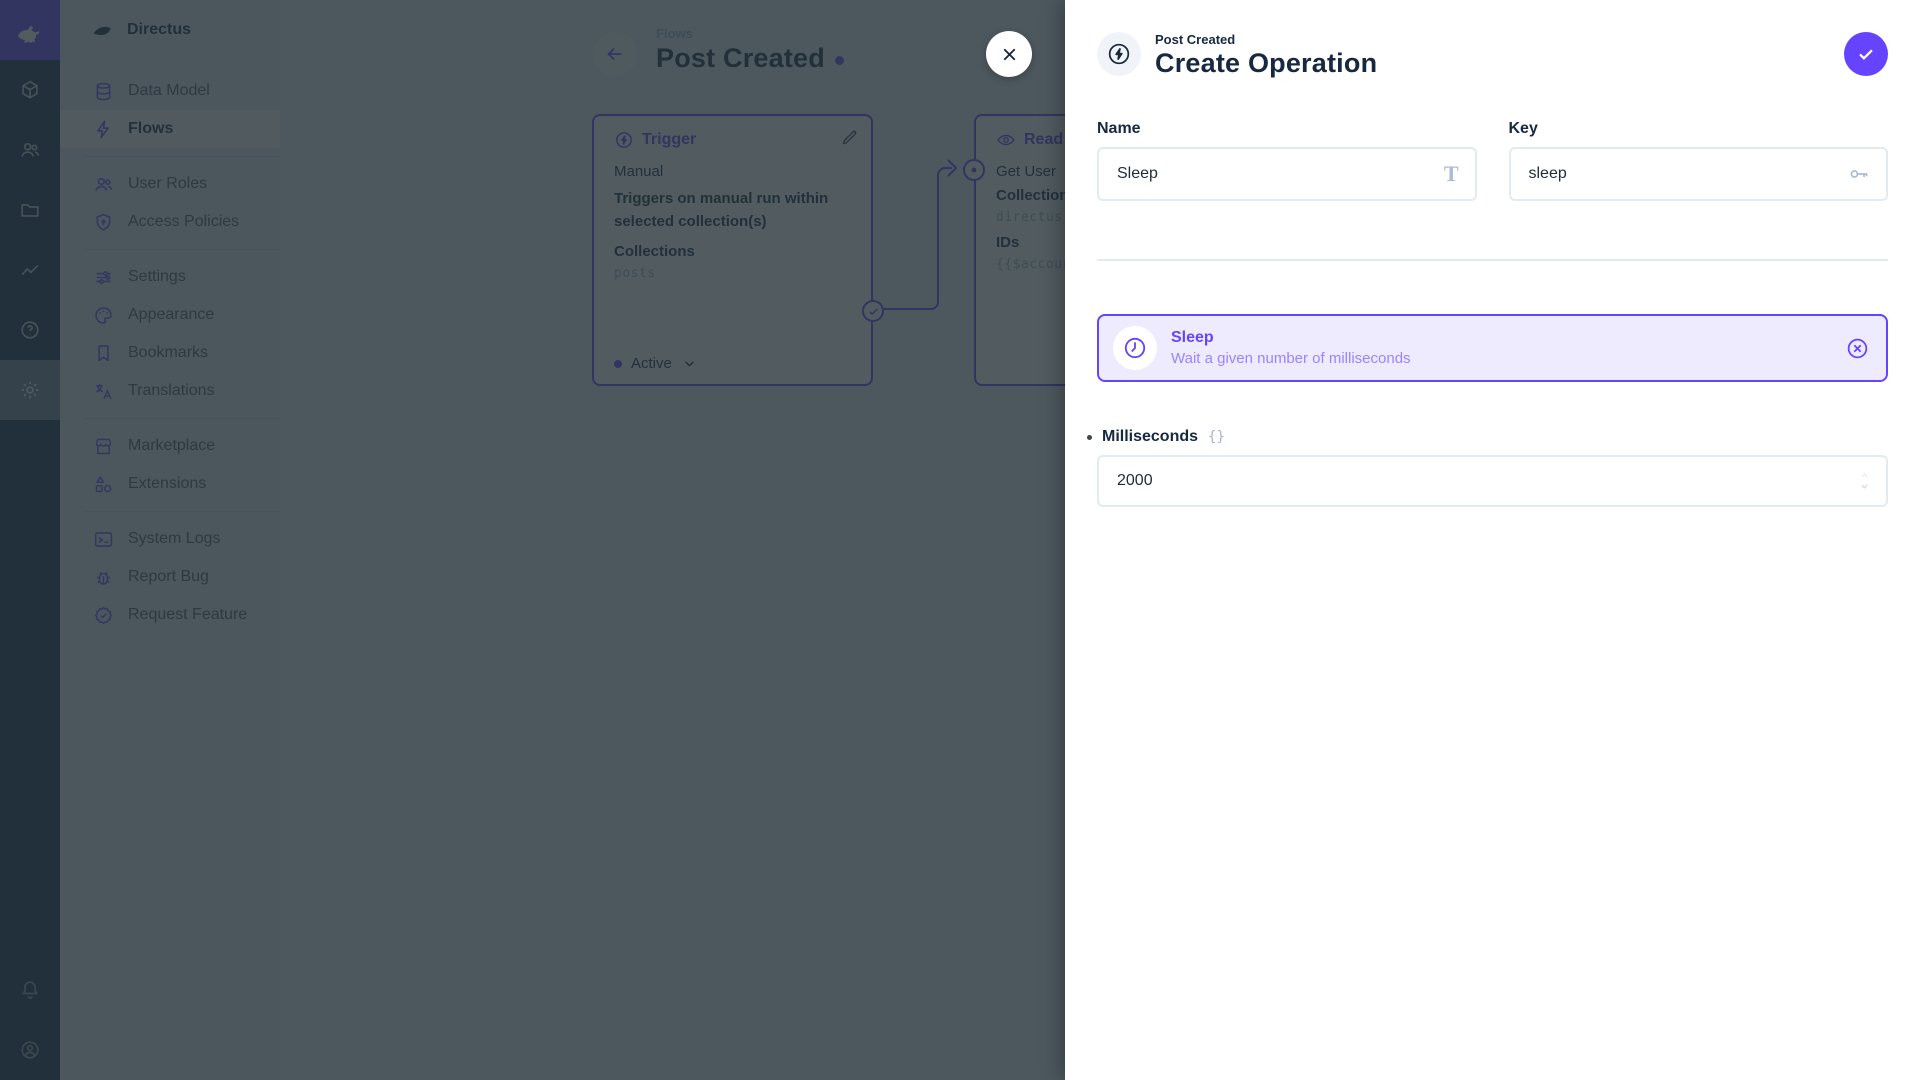 The image size is (1920, 1080). Describe the element at coordinates (1266, 63) in the screenshot. I see `drawer-title: Create Operation` at that location.